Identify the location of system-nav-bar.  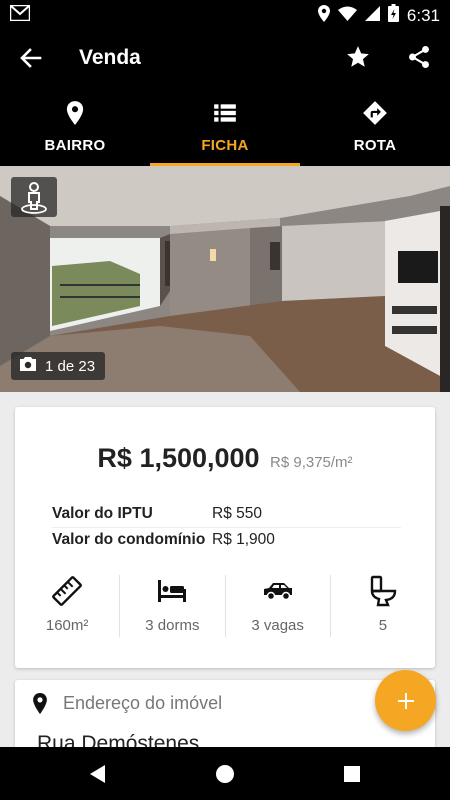
(225, 773).